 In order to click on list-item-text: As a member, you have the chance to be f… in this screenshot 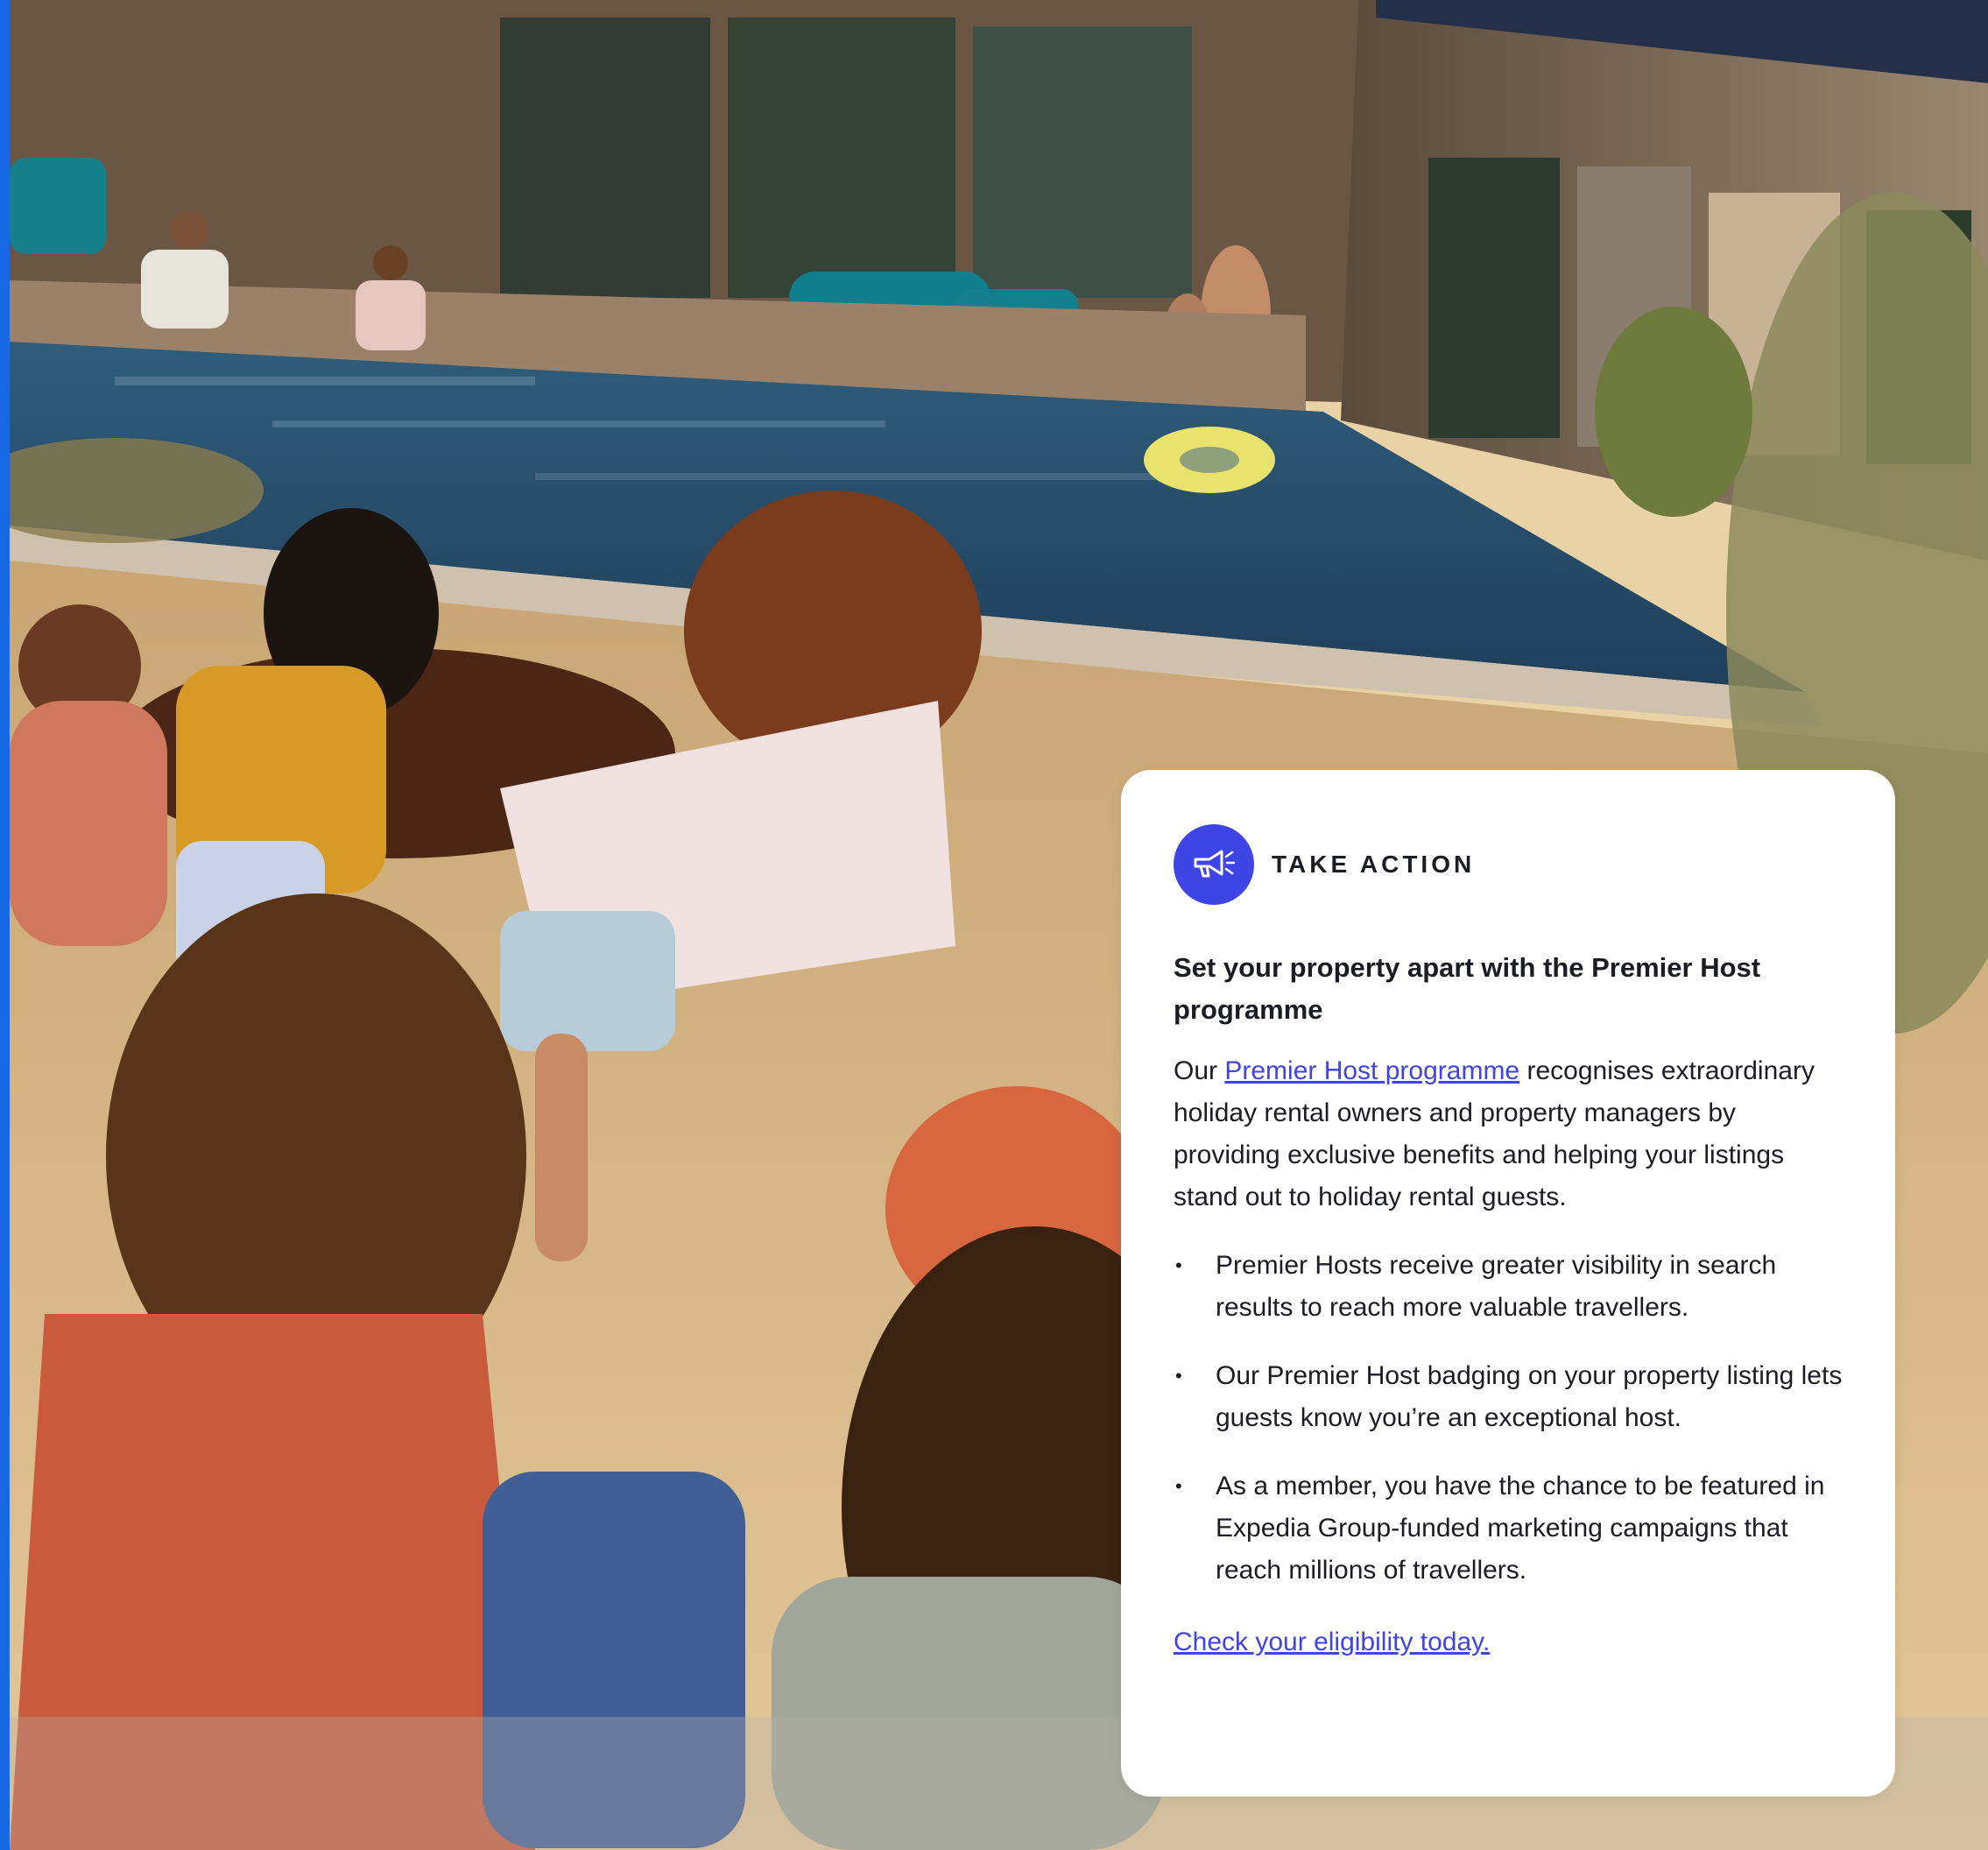, I will do `click(1520, 1529)`.